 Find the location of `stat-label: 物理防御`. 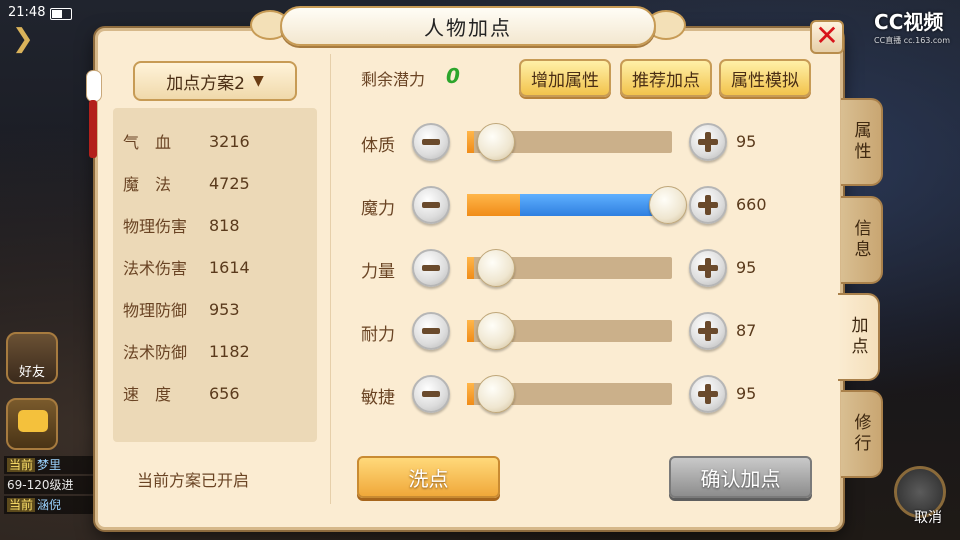

stat-label: 物理防御 is located at coordinates (155, 310).